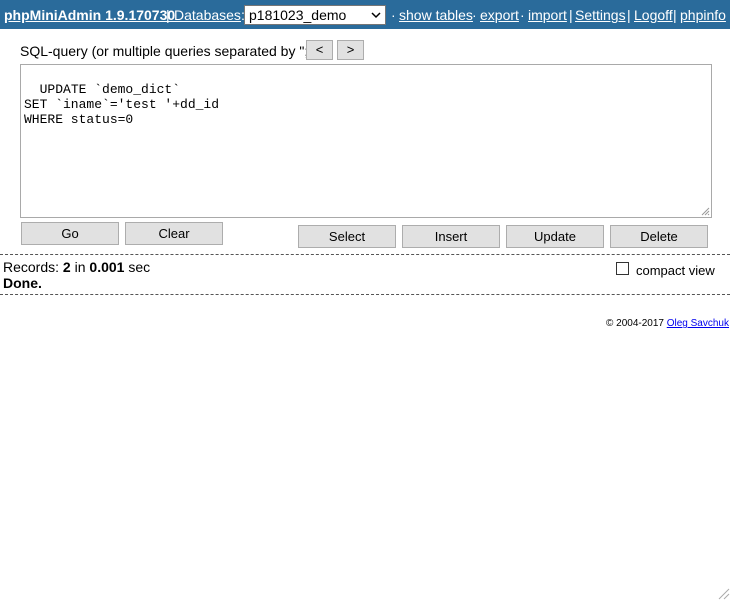 The height and width of the screenshot is (600, 730). I want to click on time-unit: sec, so click(137, 267).